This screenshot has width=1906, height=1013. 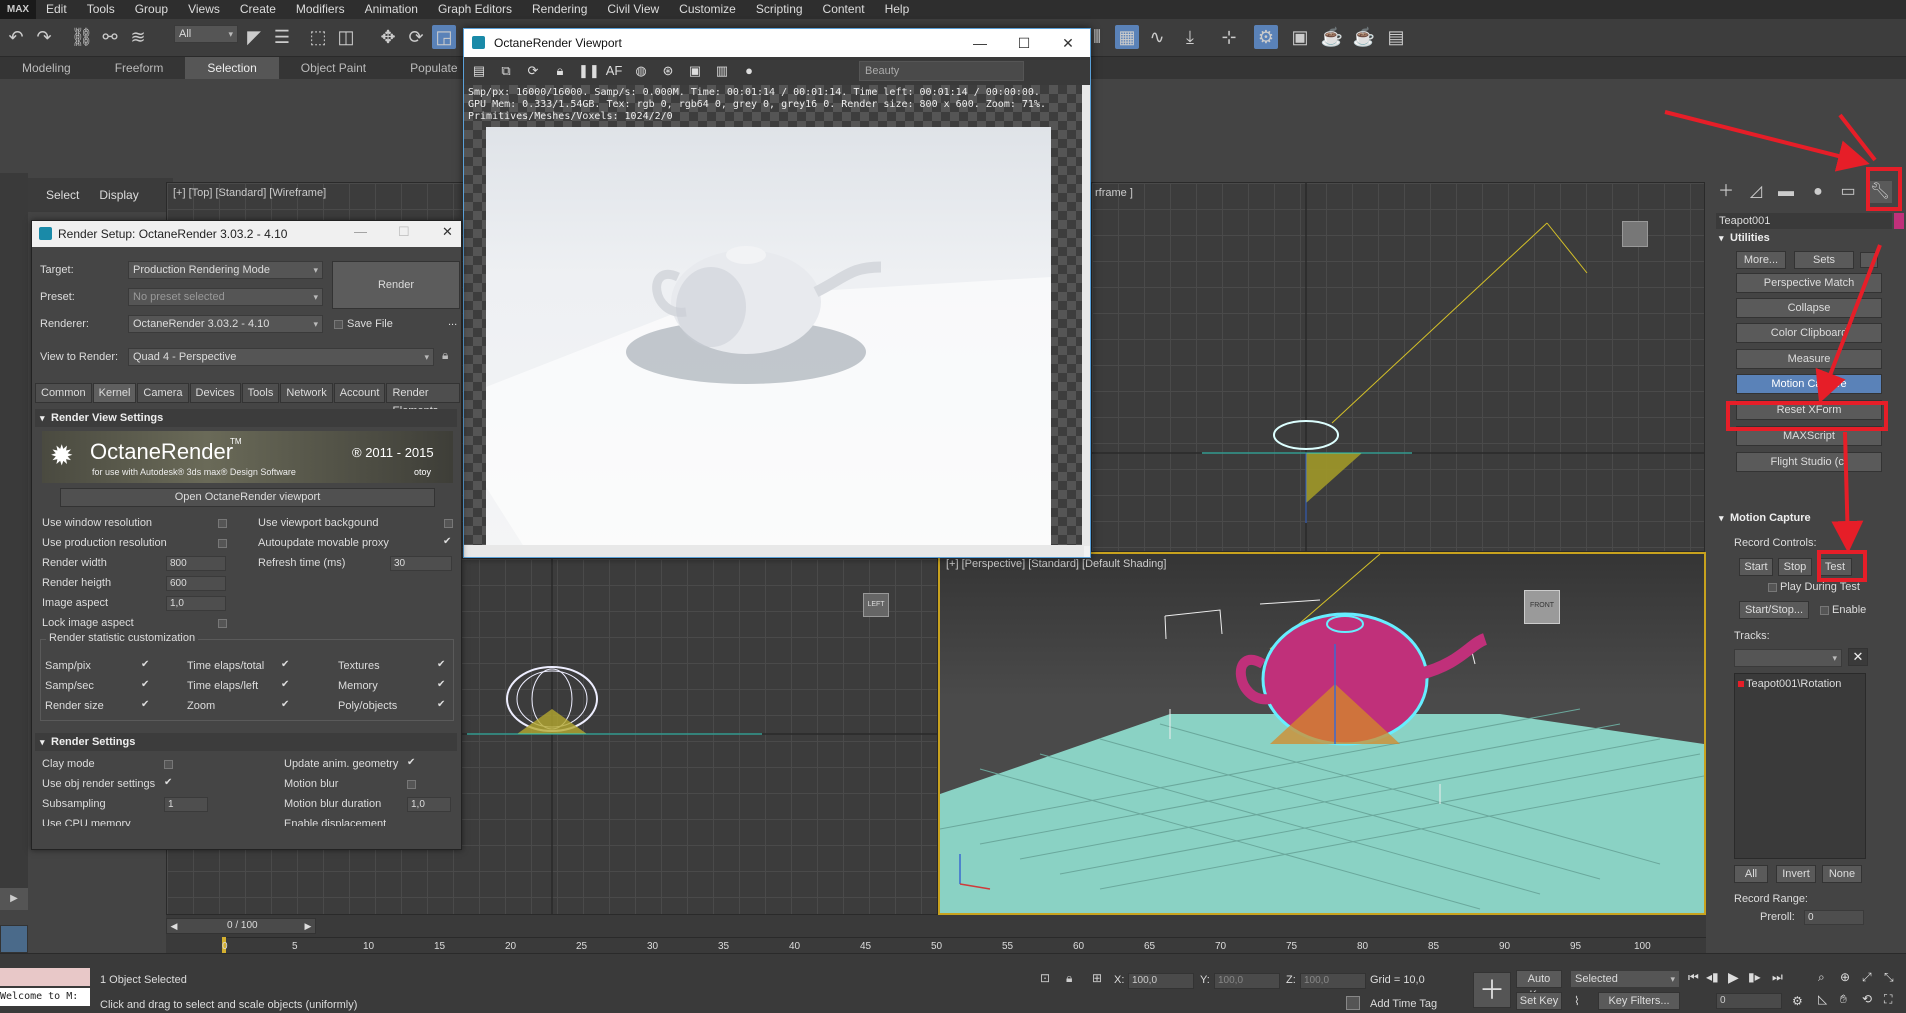 What do you see at coordinates (338, 324) in the screenshot?
I see `save-file-checkbox` at bounding box center [338, 324].